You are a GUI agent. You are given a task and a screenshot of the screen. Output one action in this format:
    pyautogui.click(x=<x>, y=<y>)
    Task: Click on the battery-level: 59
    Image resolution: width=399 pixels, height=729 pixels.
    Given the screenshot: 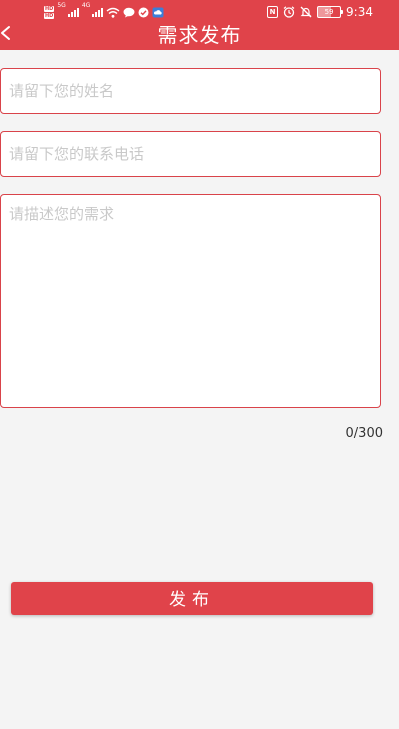 What is the action you would take?
    pyautogui.click(x=329, y=12)
    